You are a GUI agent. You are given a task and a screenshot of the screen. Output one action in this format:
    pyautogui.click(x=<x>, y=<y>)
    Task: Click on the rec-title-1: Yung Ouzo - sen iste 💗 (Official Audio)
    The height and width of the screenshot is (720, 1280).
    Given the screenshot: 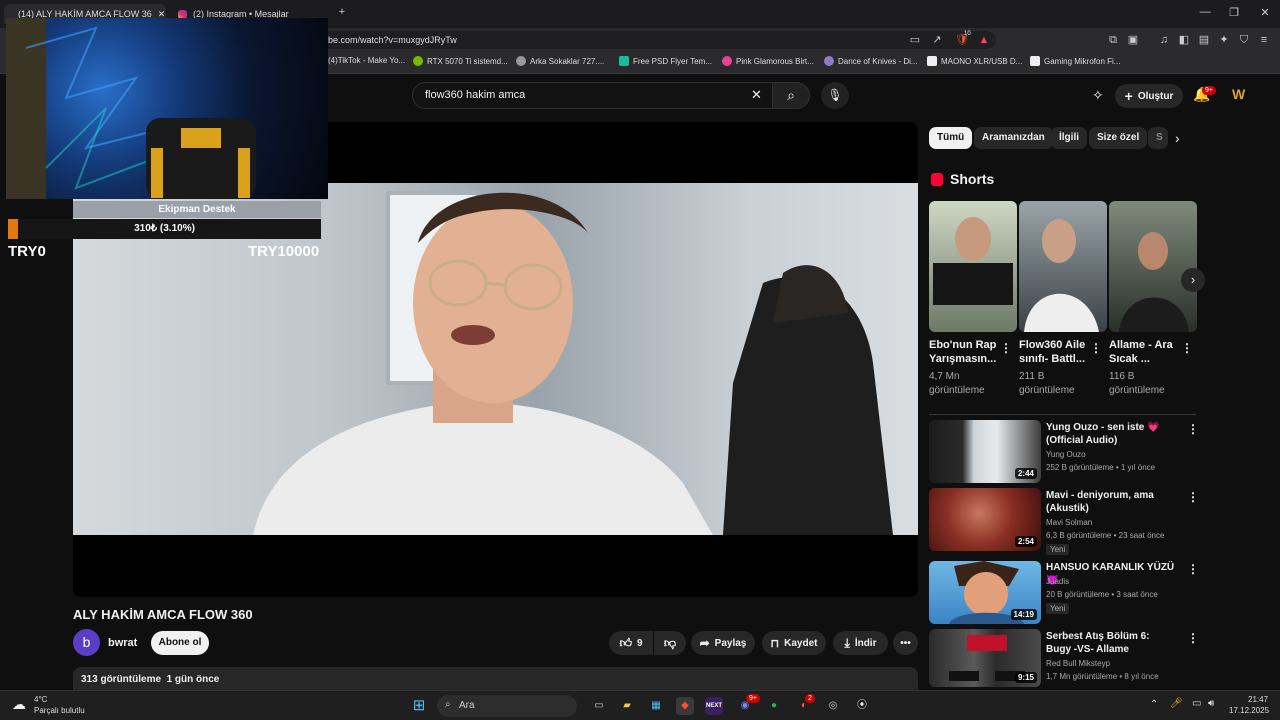 What is the action you would take?
    pyautogui.click(x=1111, y=434)
    